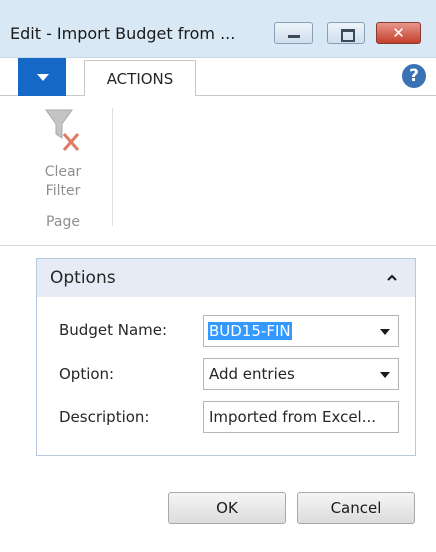 The height and width of the screenshot is (552, 436). Describe the element at coordinates (294, 36) in the screenshot. I see `minimize-icon` at that location.